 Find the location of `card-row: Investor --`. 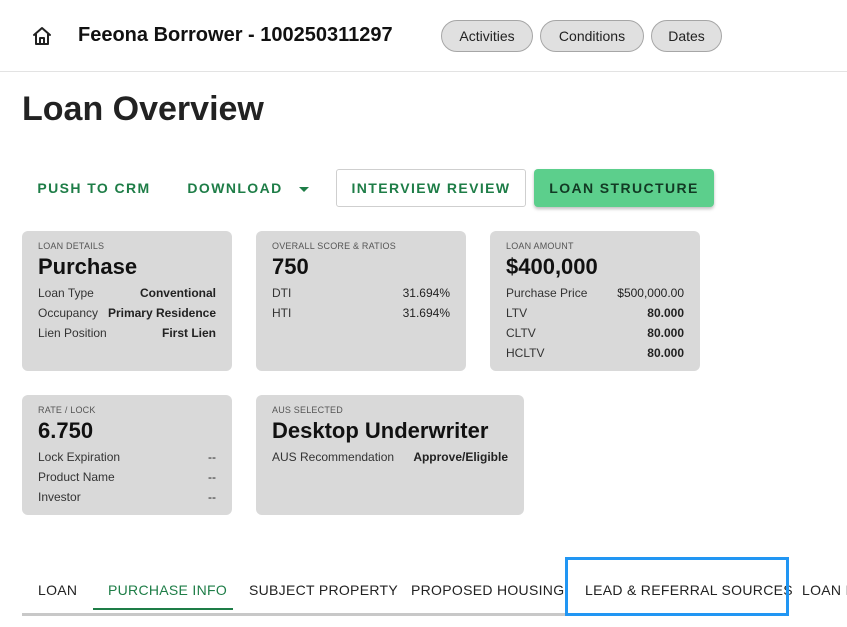

card-row: Investor -- is located at coordinates (127, 497).